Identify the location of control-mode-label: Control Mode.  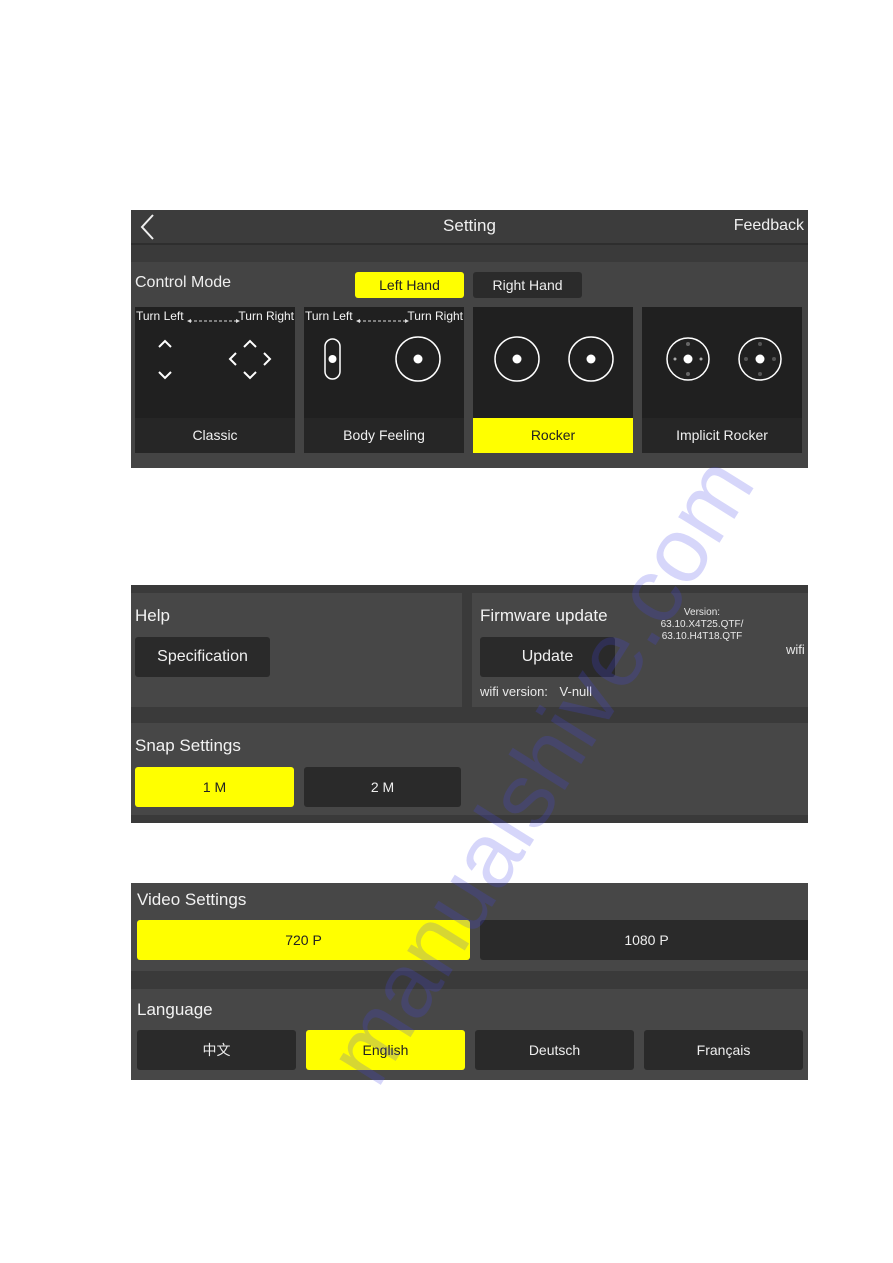
(183, 282).